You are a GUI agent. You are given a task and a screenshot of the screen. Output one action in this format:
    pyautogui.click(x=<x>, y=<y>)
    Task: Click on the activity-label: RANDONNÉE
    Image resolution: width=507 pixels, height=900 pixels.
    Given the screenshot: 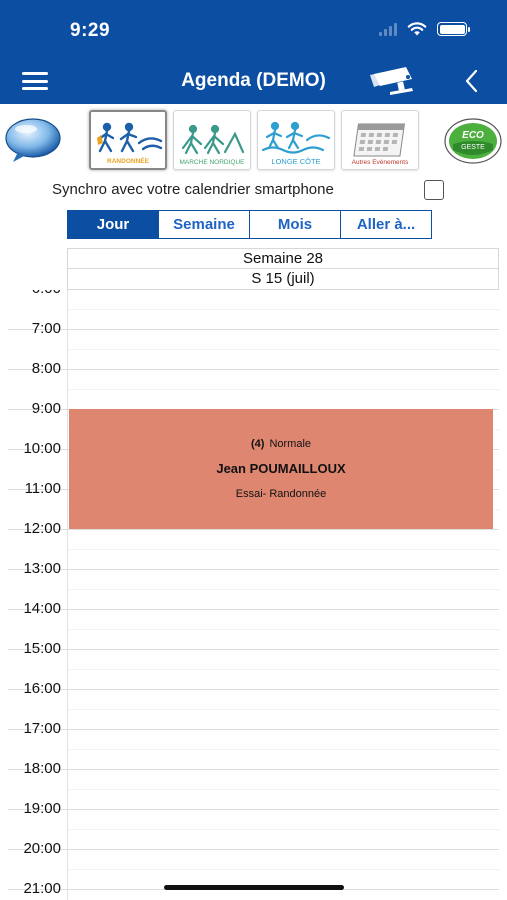 What is the action you would take?
    pyautogui.click(x=128, y=161)
    